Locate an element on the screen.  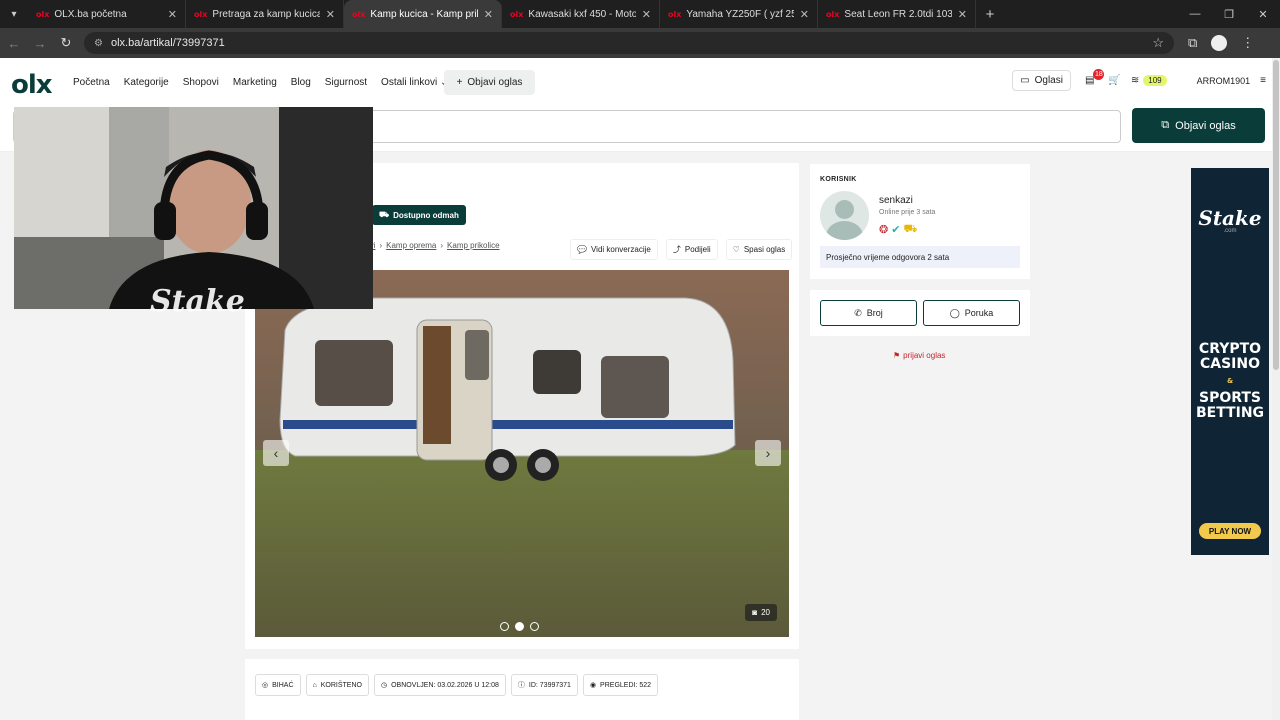
browser-tab: olx Kawasaki kxf 450 - Motocikli - O ✕ is located at coordinates (581, 14).